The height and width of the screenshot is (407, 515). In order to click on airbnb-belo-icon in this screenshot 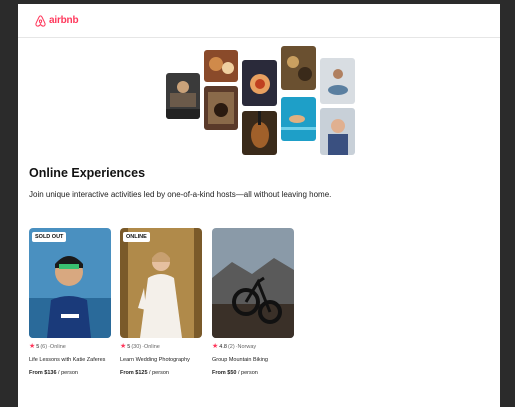, I will do `click(40, 20)`.